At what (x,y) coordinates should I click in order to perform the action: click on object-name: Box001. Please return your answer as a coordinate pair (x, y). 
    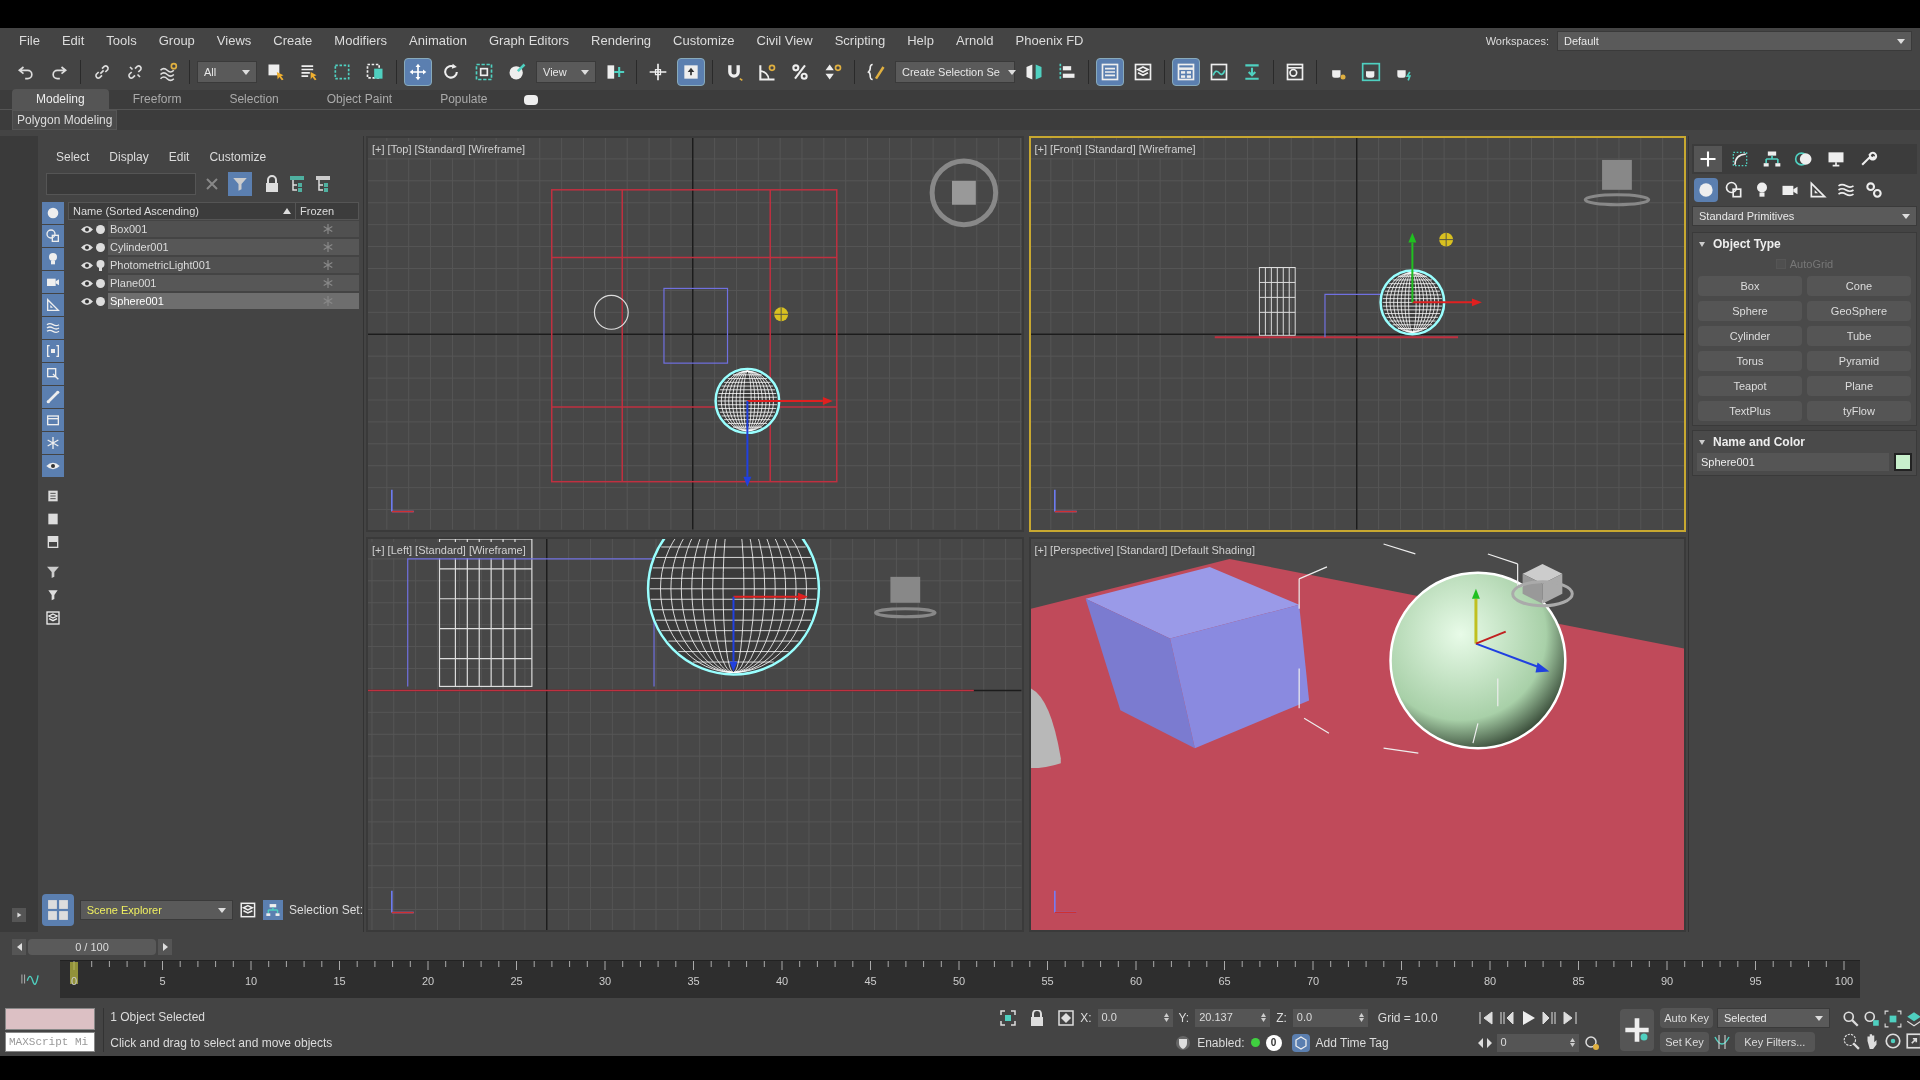
    Looking at the image, I should click on (202, 229).